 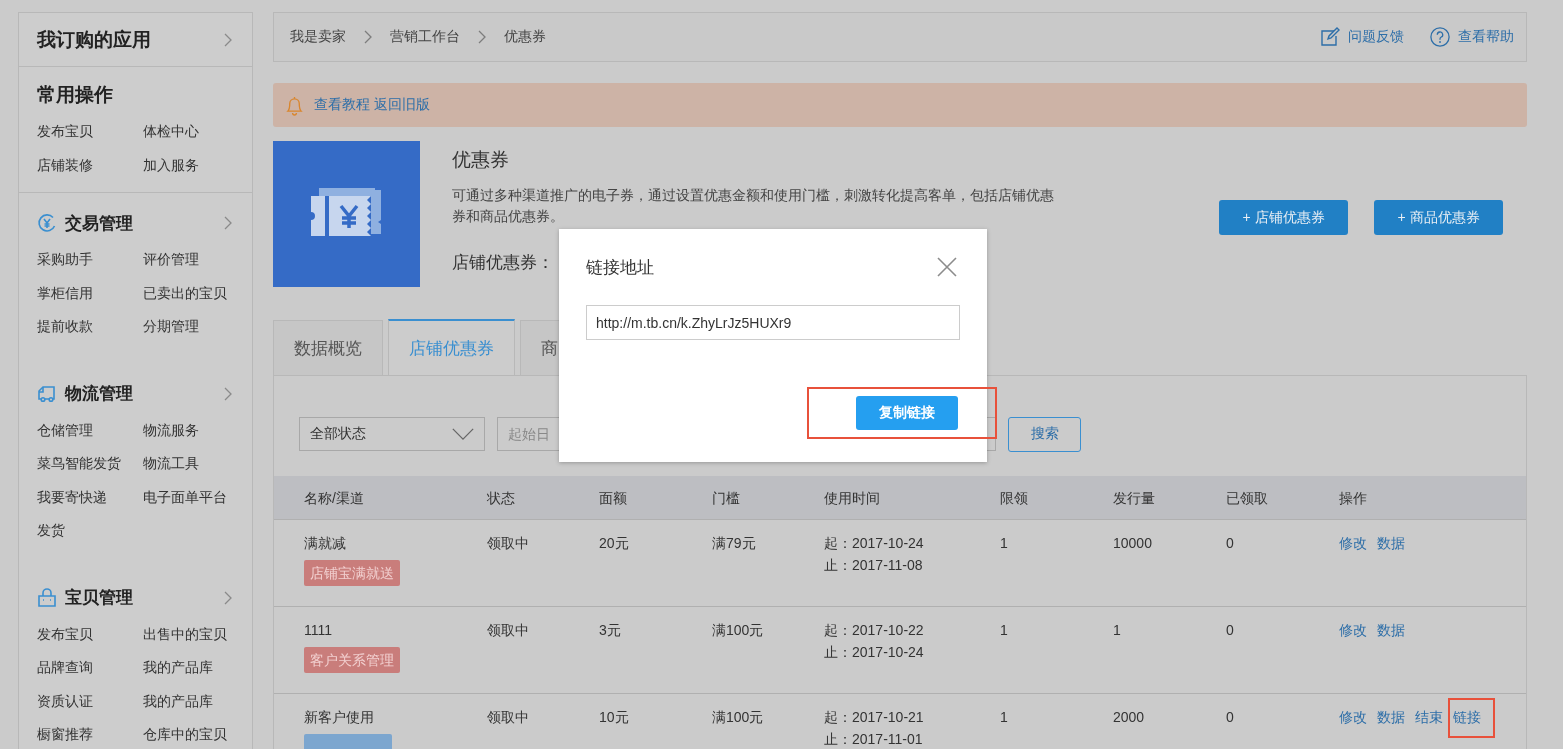 I want to click on column-header: 门槛, so click(x=726, y=498).